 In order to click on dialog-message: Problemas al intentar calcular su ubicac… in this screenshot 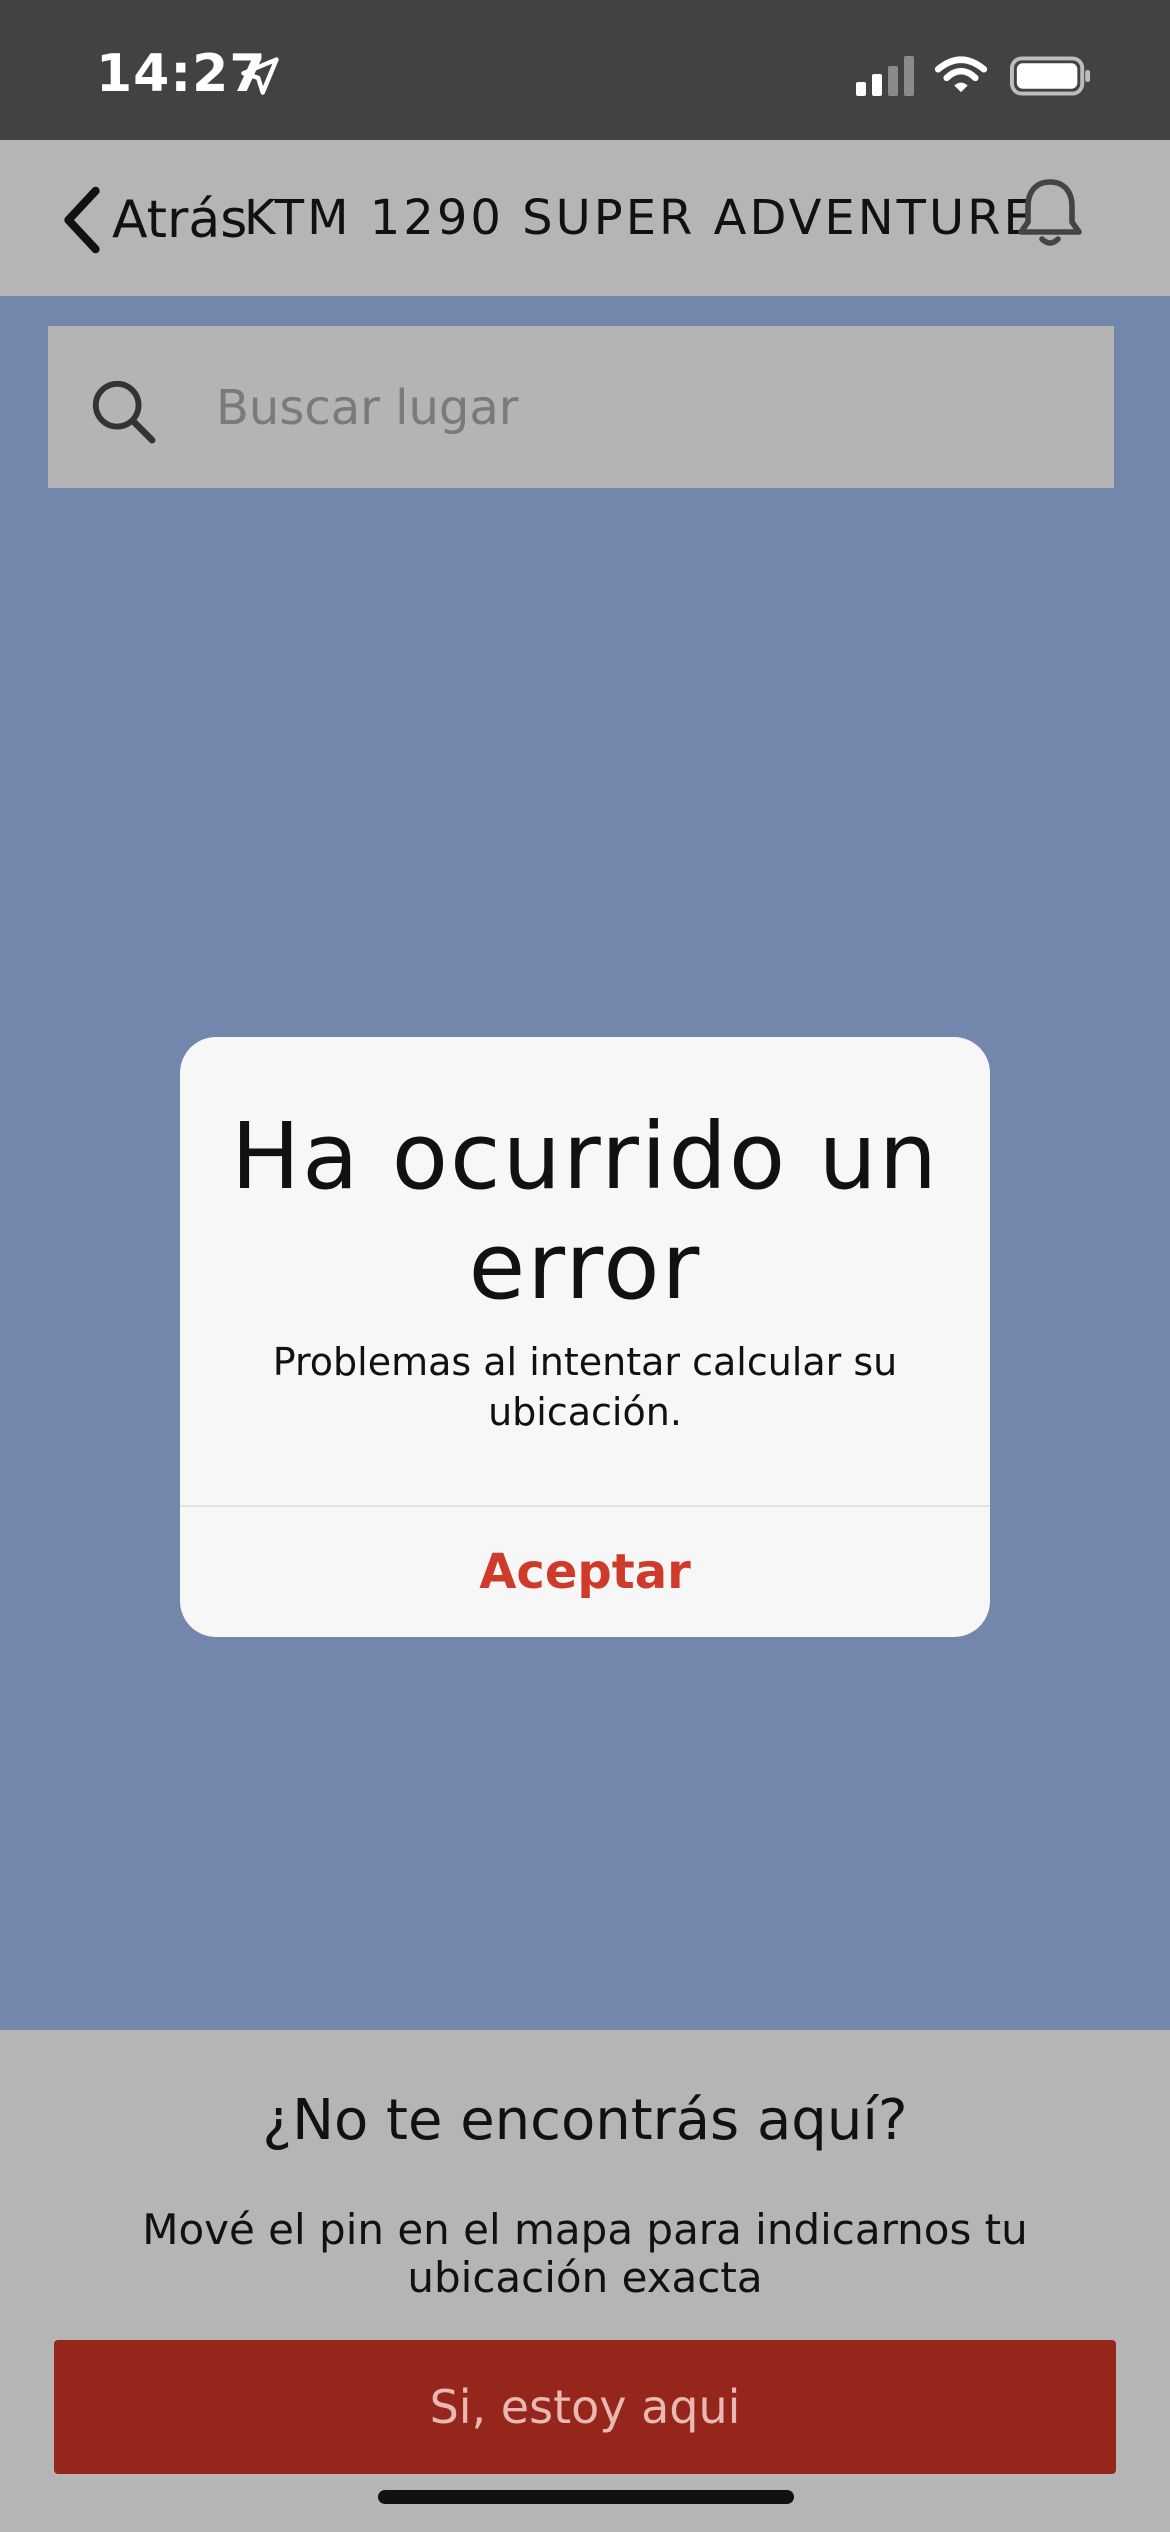, I will do `click(585, 1387)`.